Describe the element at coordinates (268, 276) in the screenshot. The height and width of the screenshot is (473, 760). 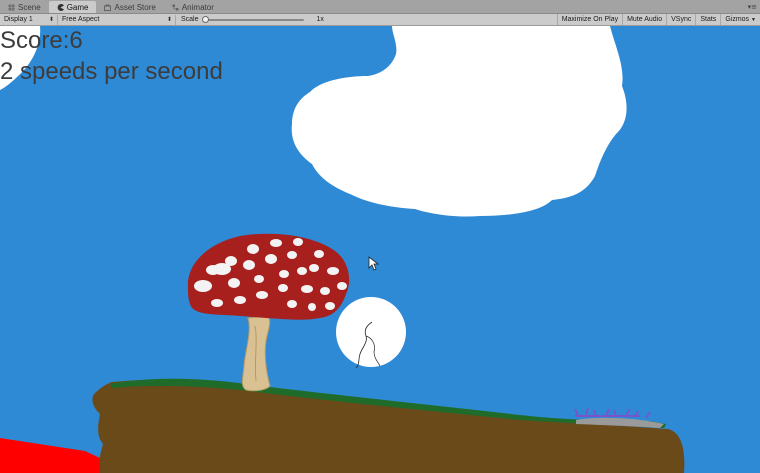
I see `mushroom-cap` at that location.